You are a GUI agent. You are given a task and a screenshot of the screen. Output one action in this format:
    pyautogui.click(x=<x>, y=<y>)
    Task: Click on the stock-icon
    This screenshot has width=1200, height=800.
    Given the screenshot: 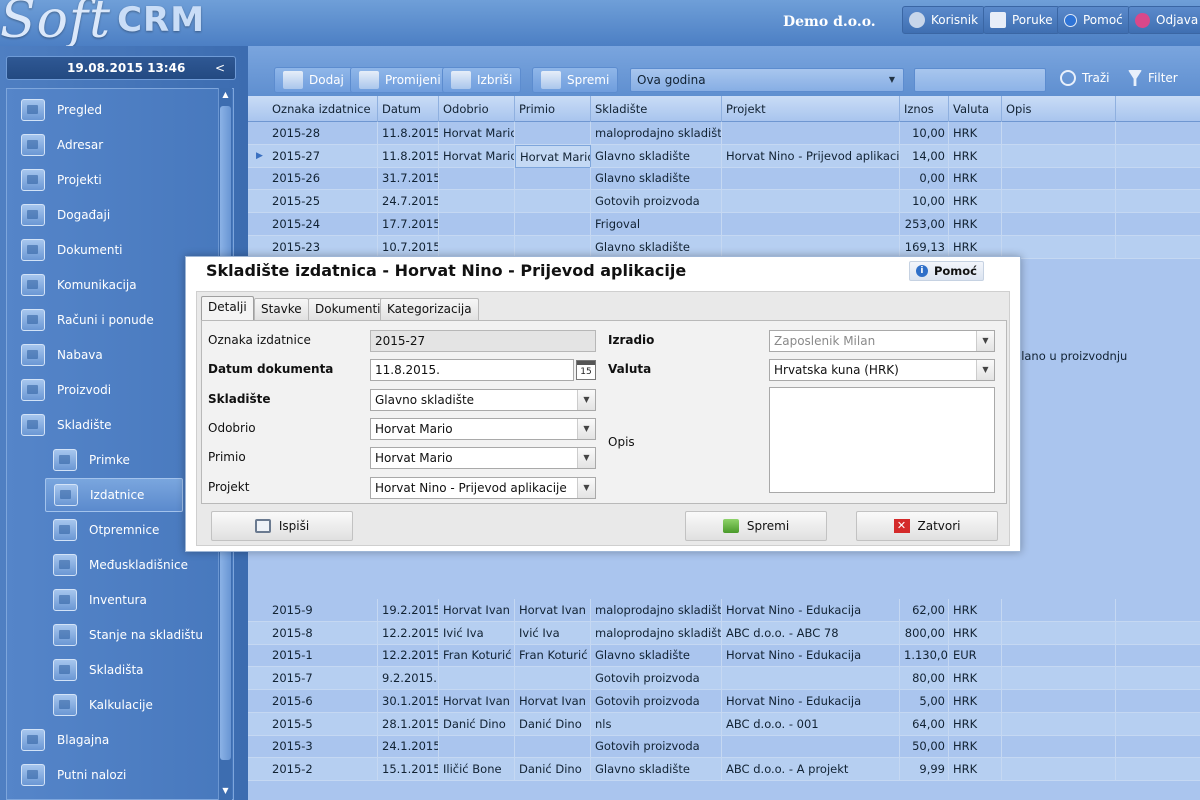 What is the action you would take?
    pyautogui.click(x=65, y=635)
    